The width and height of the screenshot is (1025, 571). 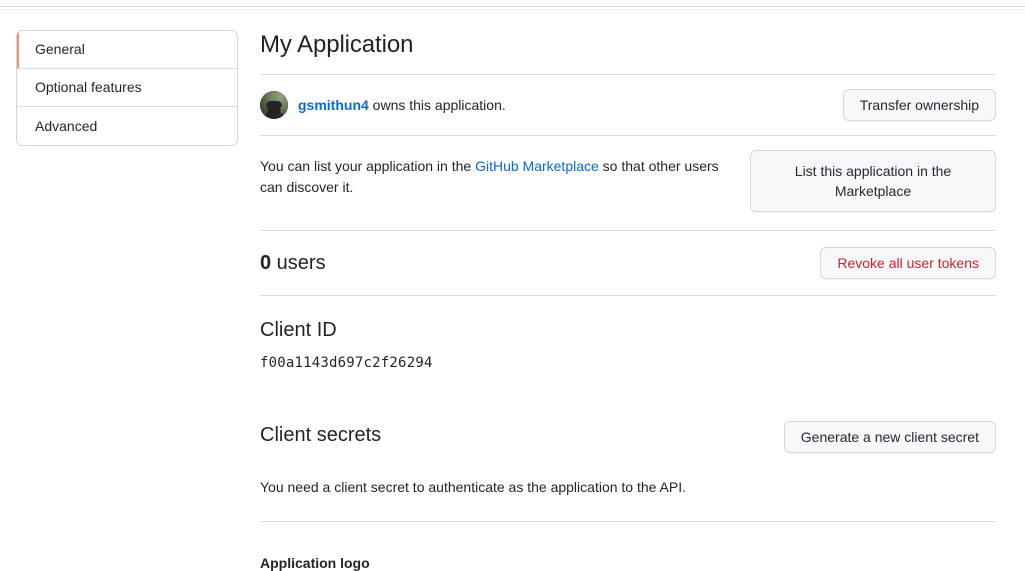 I want to click on application-logo-label: Application logo, so click(x=315, y=563).